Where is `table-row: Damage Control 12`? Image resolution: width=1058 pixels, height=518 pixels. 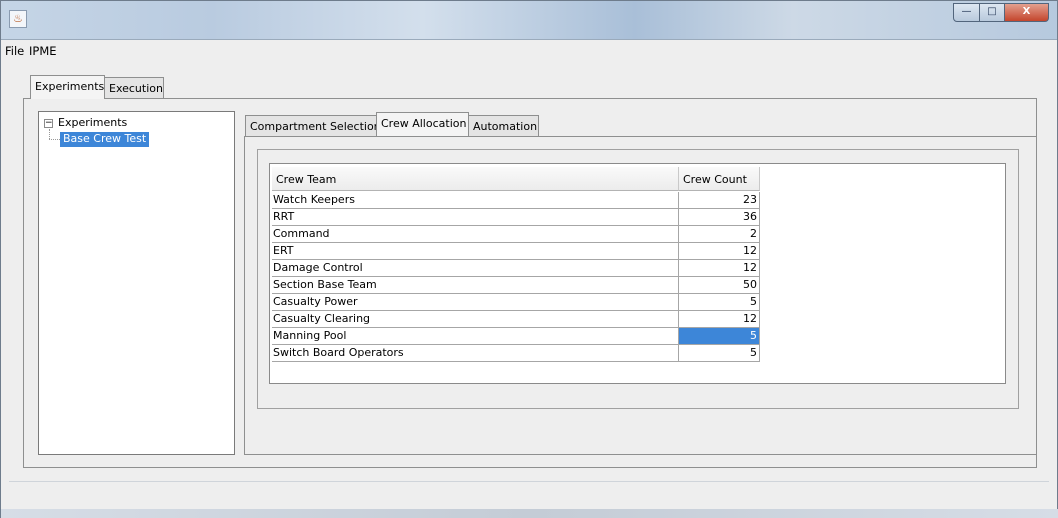 table-row: Damage Control 12 is located at coordinates (516, 268).